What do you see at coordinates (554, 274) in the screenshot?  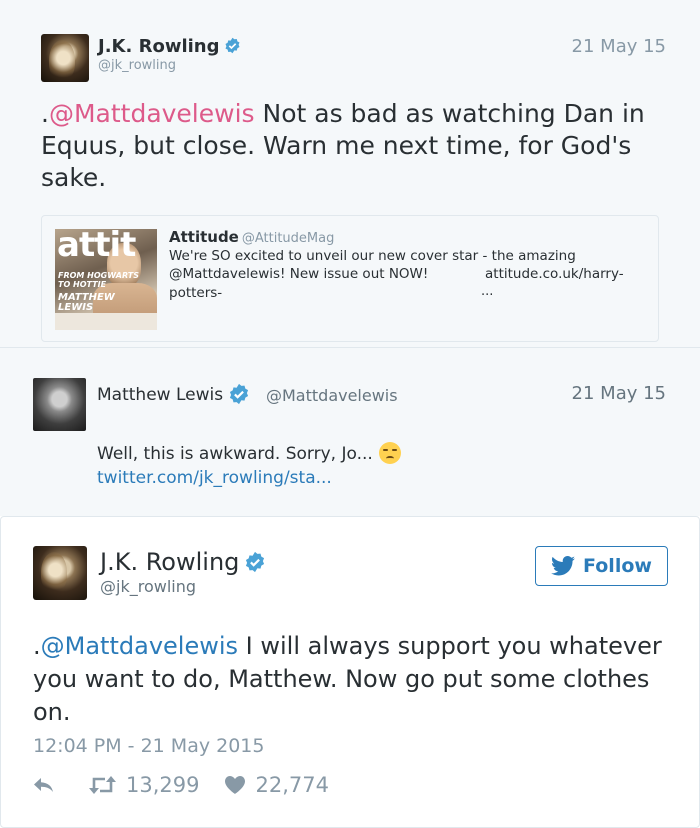 I see `quoted-link: attitude.co.uk/harry-` at bounding box center [554, 274].